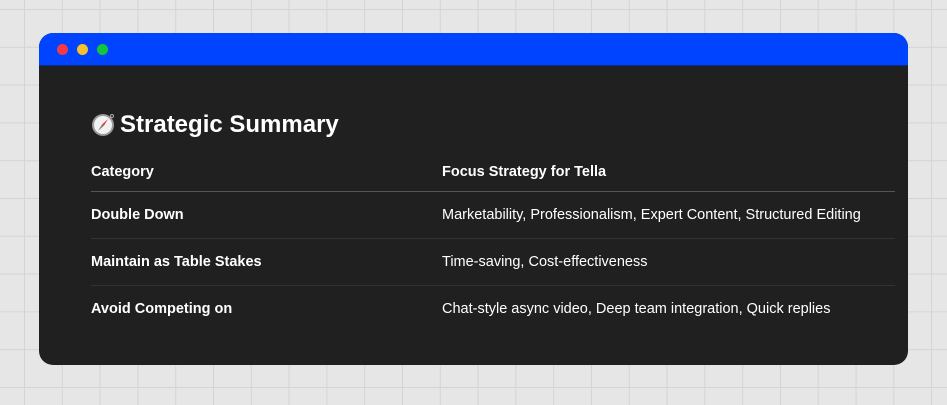  Describe the element at coordinates (266, 215) in the screenshot. I see `category-cell: Double Down` at that location.